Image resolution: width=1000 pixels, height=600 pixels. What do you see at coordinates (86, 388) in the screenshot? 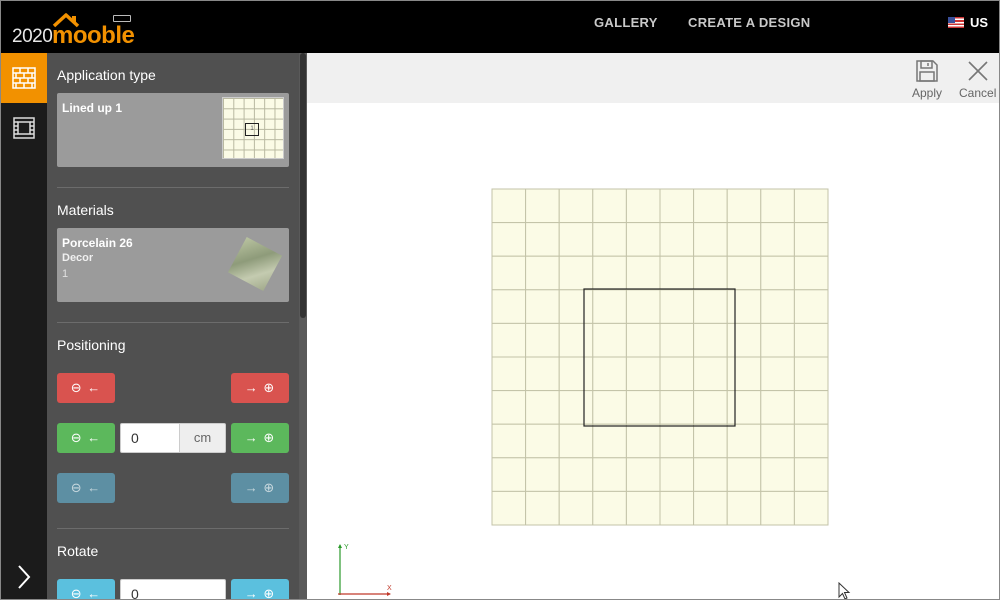
I see `remove-left-button: ⊖ ←` at bounding box center [86, 388].